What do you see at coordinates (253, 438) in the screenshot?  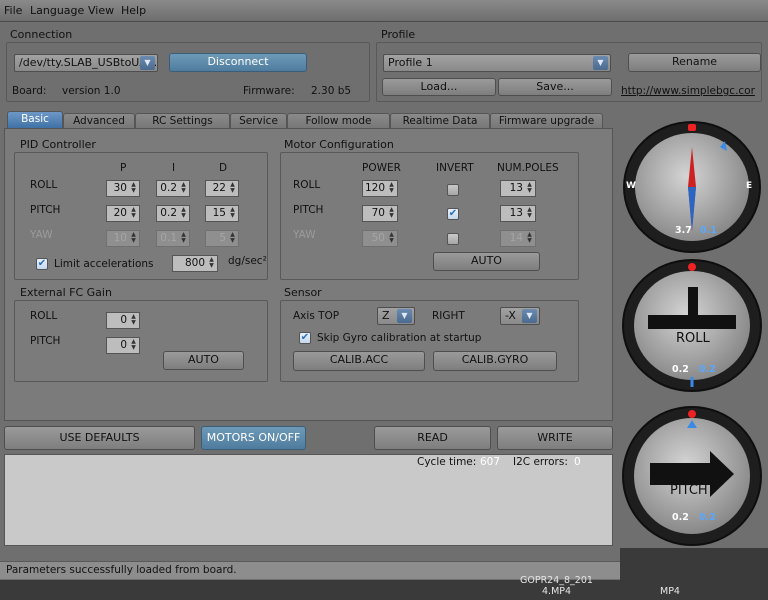 I see `motors-toggle-button: MOTORS ON/OFF` at bounding box center [253, 438].